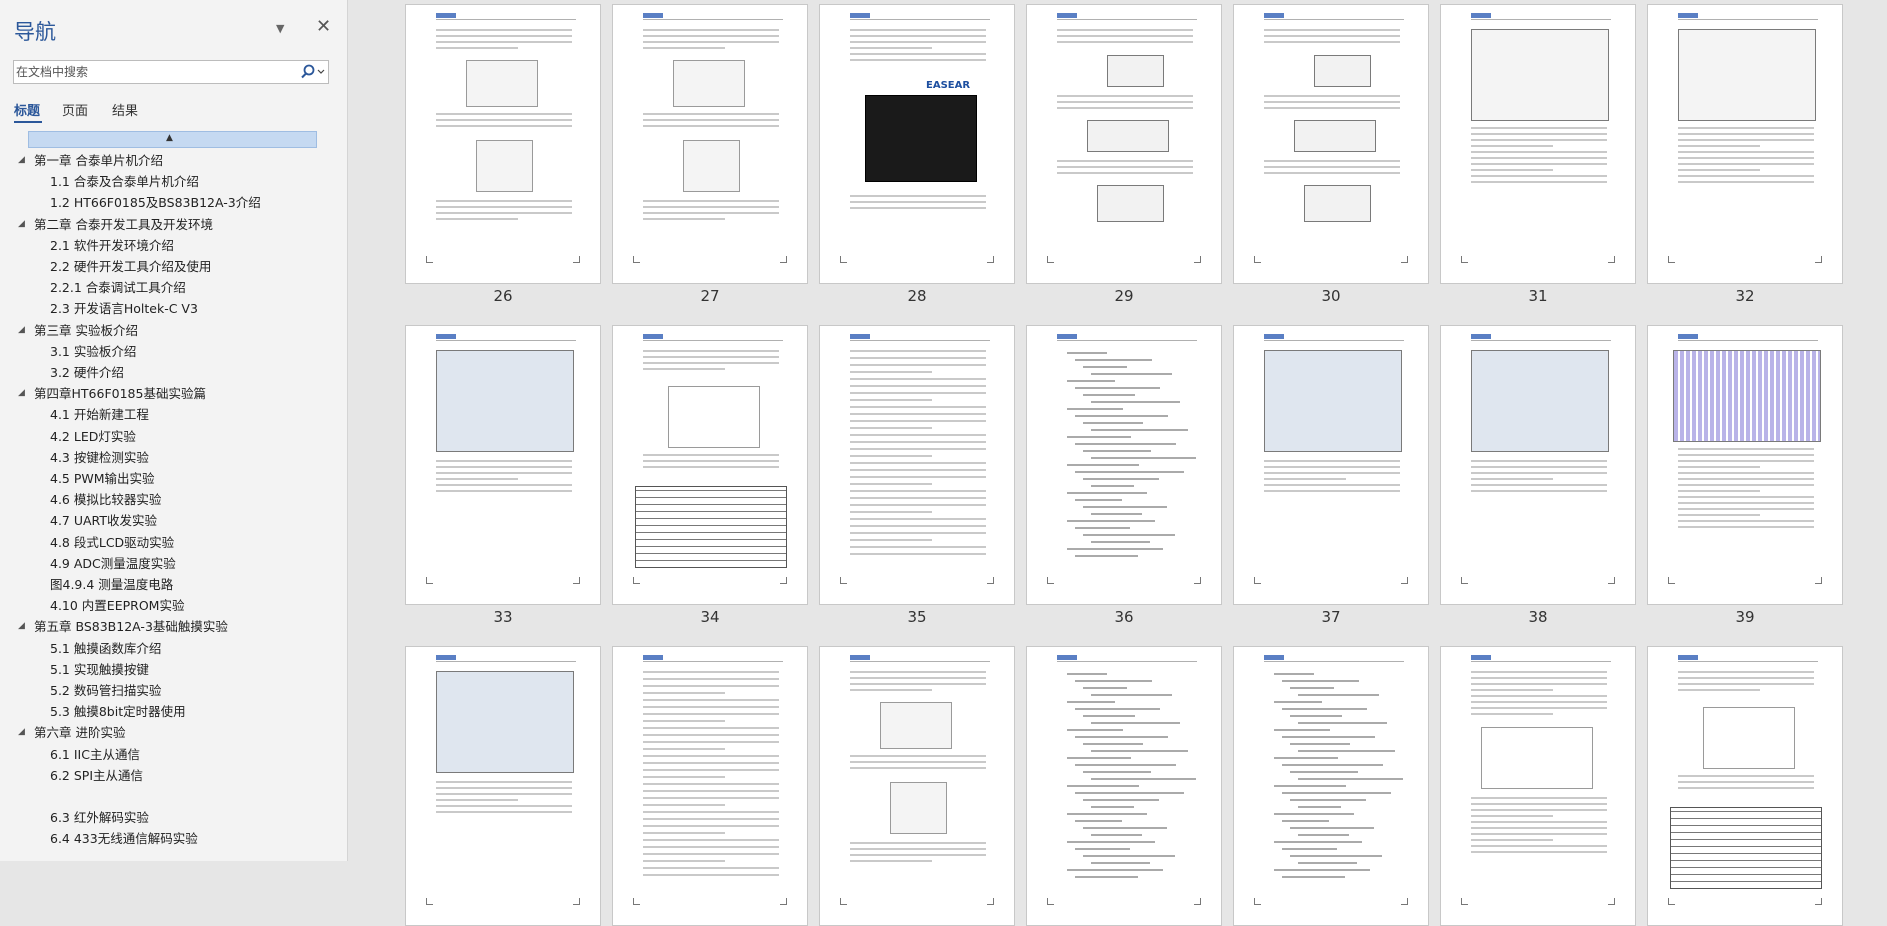 Image resolution: width=1887 pixels, height=926 pixels. Describe the element at coordinates (323, 26) in the screenshot. I see `close-icon: ✕` at that location.